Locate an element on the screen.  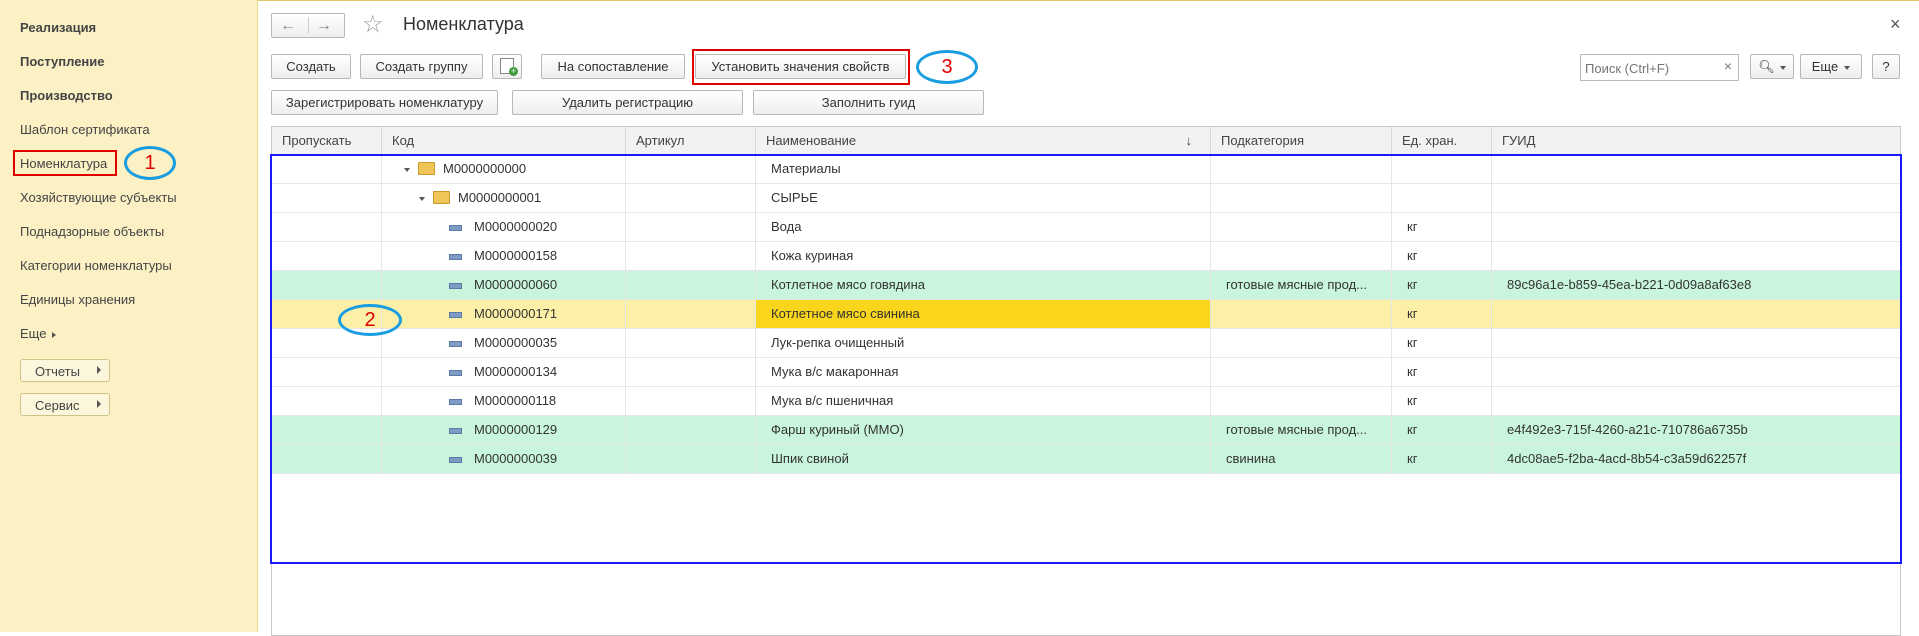
annotation-highlight-nomenclature is located at coordinates (65, 163).